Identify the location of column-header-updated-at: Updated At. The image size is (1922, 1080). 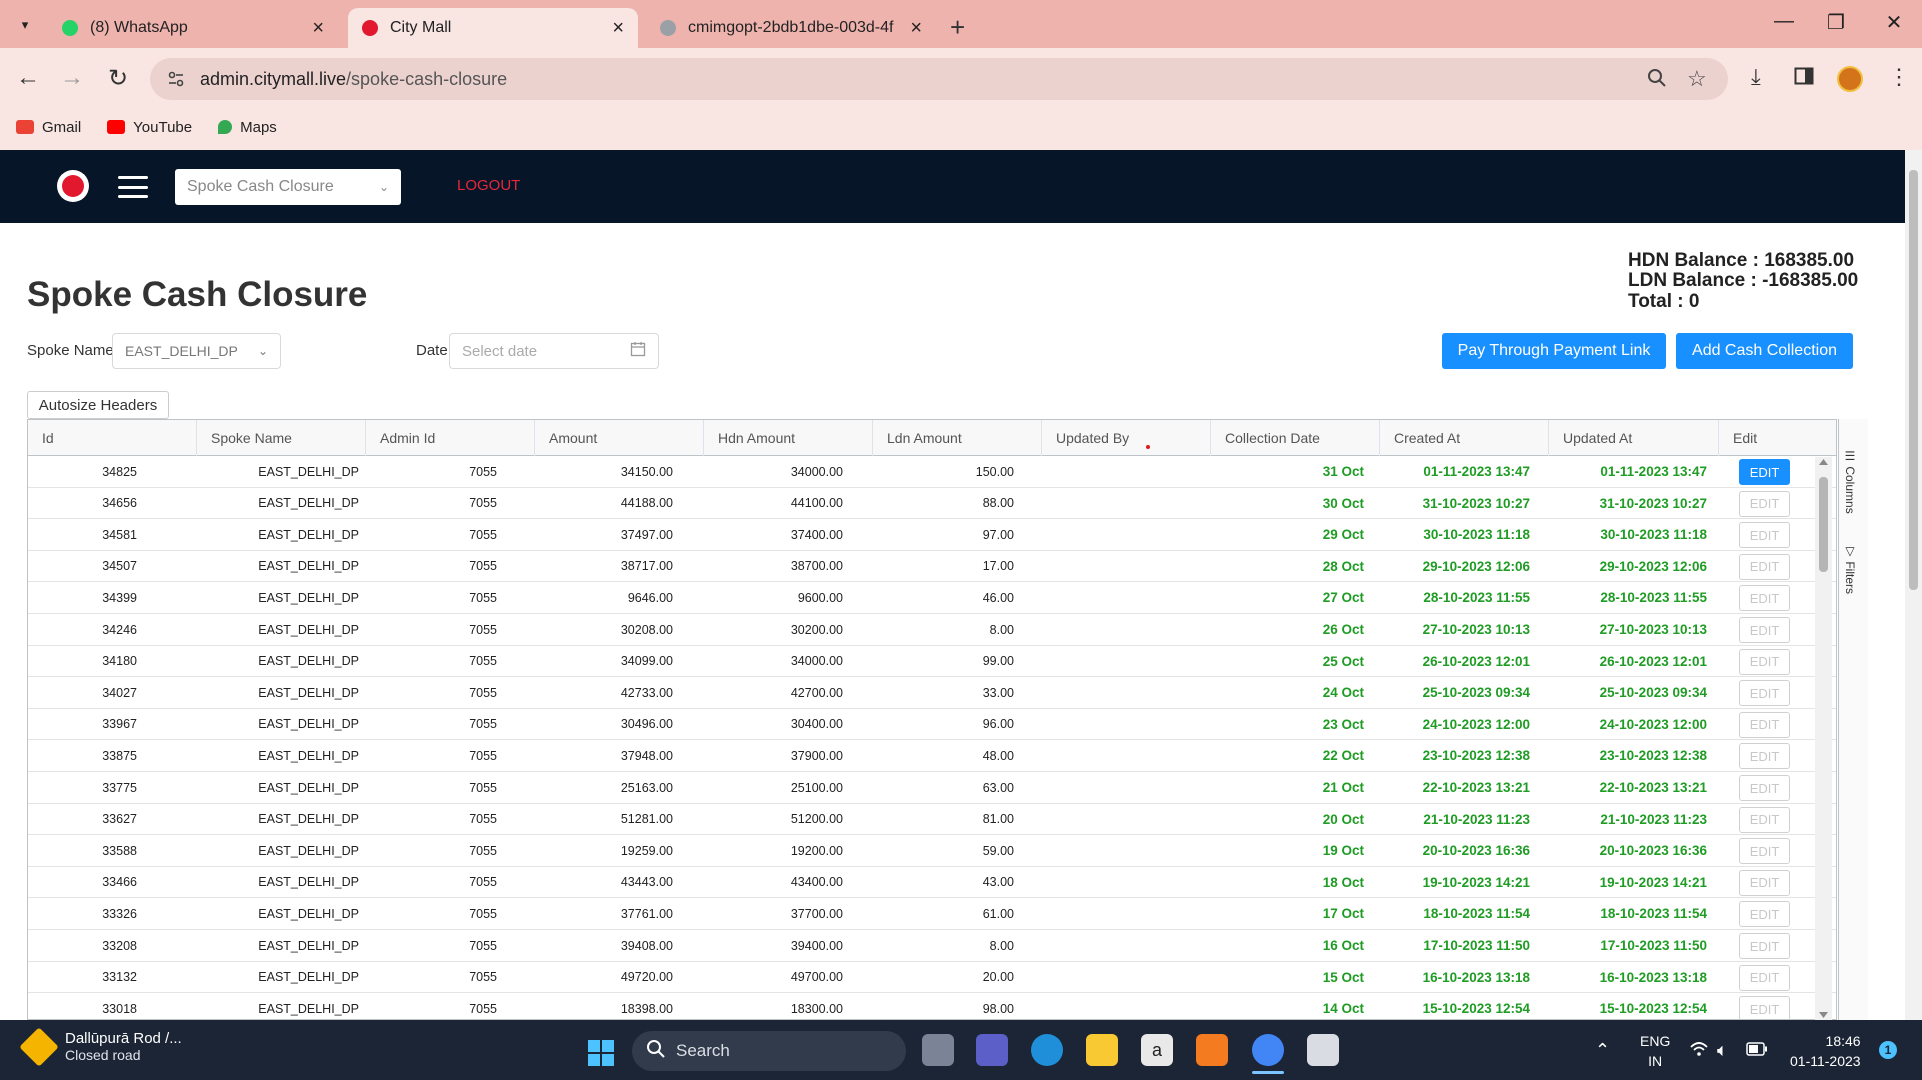
(1634, 438).